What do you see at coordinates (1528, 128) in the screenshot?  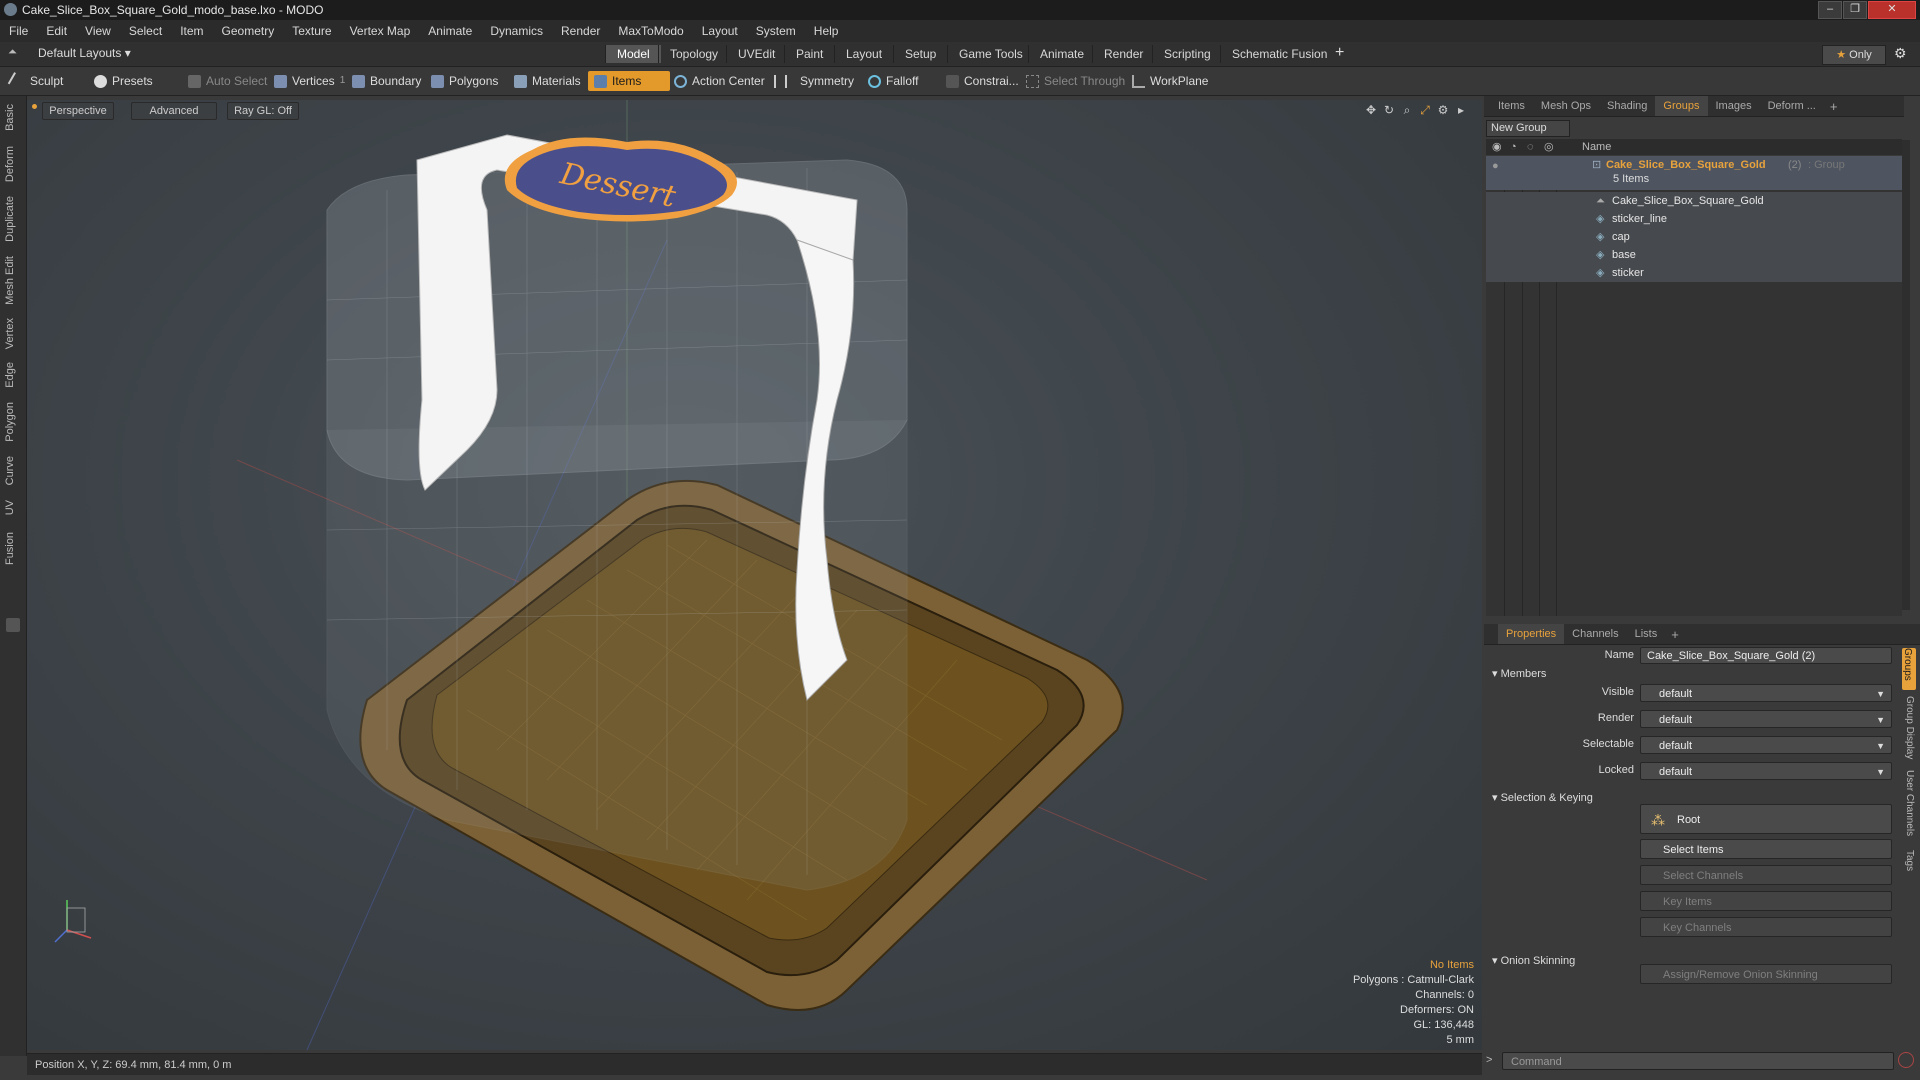 I see `new-group-button: New Group` at bounding box center [1528, 128].